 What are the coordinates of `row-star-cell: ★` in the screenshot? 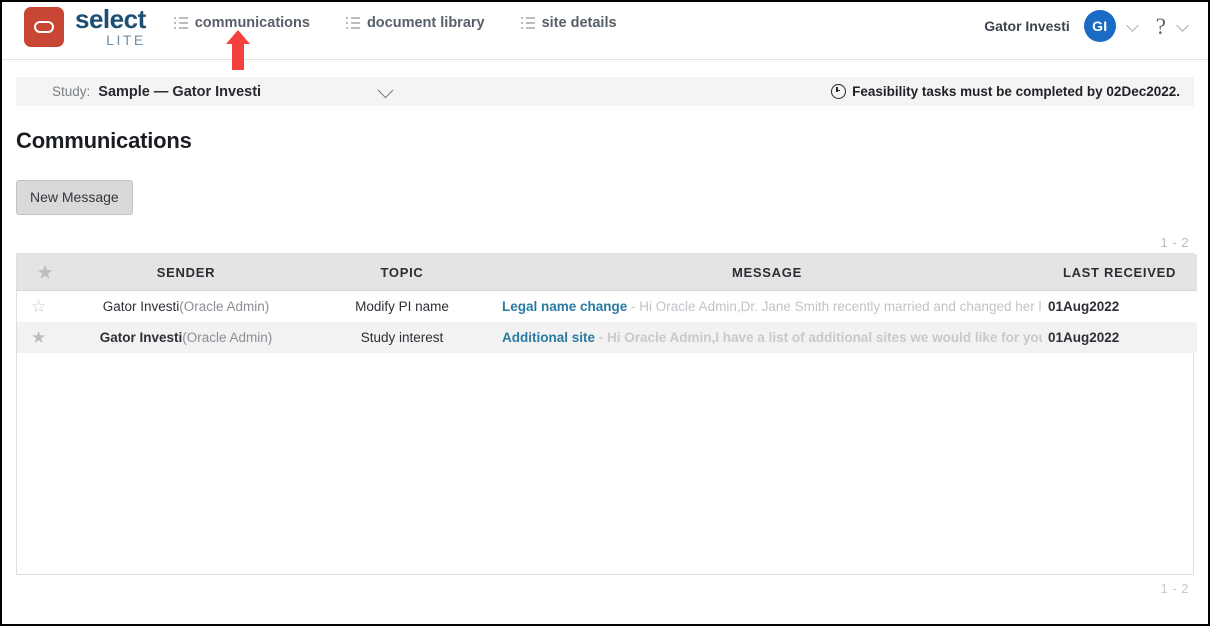 It's located at (38, 337).